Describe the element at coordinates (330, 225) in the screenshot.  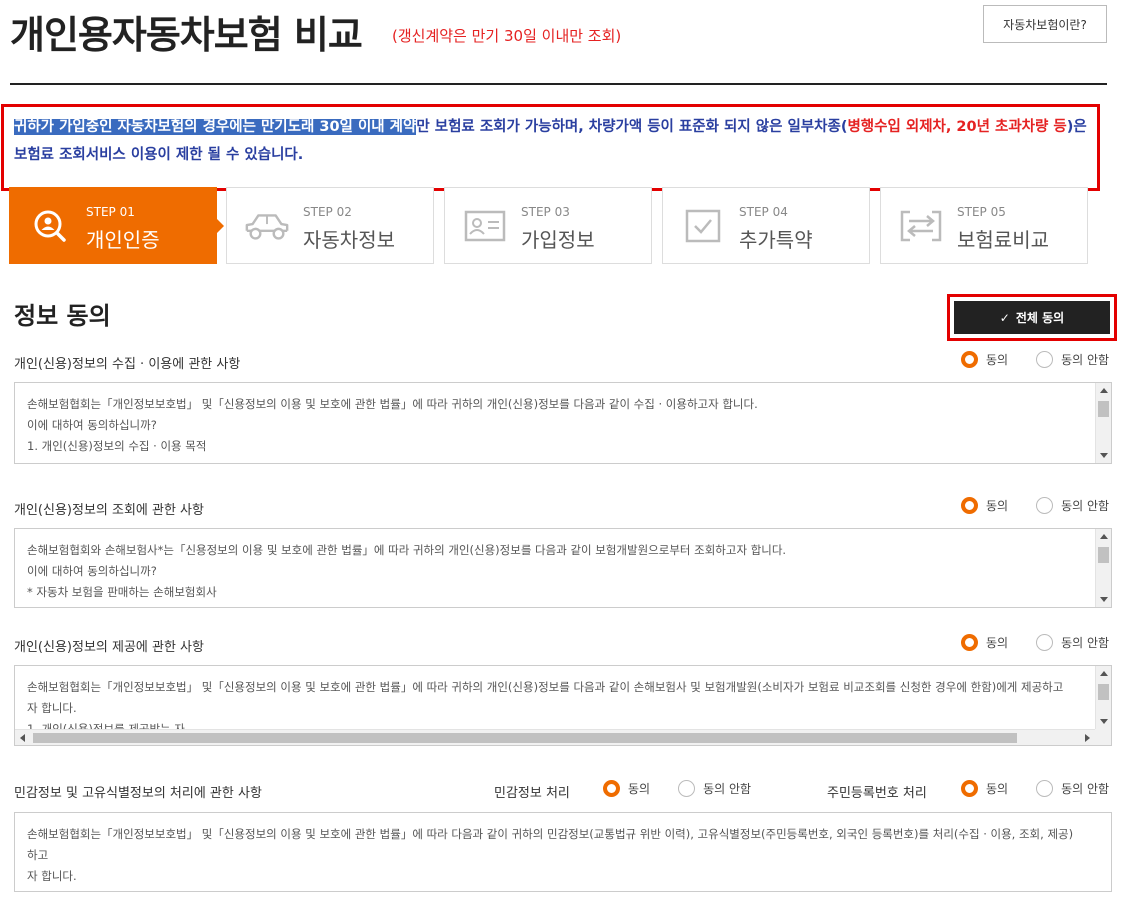
I see `step-2: STEP 02 자동차정보` at that location.